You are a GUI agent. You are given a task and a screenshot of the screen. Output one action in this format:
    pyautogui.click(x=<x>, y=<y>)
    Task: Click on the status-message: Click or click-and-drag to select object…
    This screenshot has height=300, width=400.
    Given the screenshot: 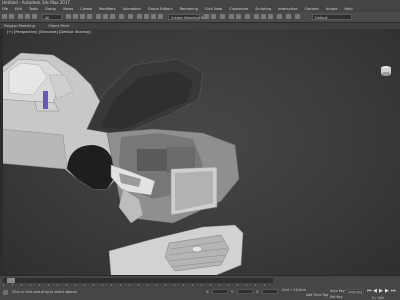 What is the action you would take?
    pyautogui.click(x=44, y=292)
    